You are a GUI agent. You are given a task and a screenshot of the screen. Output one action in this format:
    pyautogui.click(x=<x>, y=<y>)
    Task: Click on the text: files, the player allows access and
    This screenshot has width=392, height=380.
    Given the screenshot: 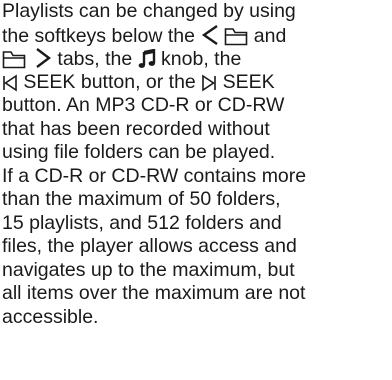 What is the action you would take?
    pyautogui.click(x=149, y=246)
    